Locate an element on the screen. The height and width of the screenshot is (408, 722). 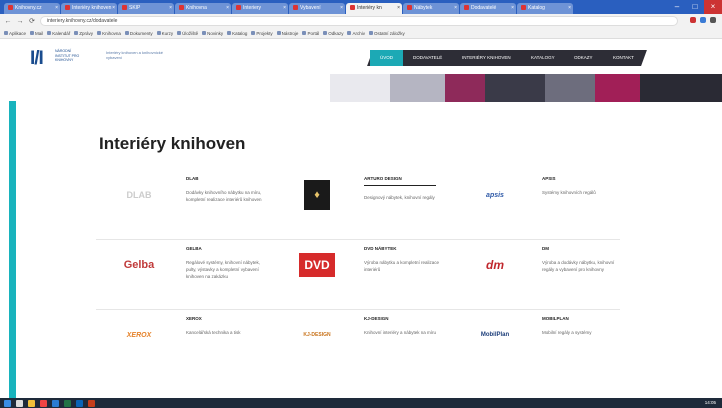
excel-icon is located at coordinates (67, 403).